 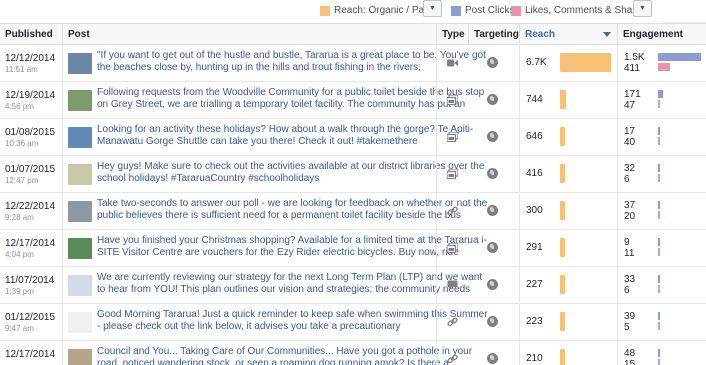 What do you see at coordinates (661, 248) in the screenshot?
I see `cell-engagement: 9 11` at bounding box center [661, 248].